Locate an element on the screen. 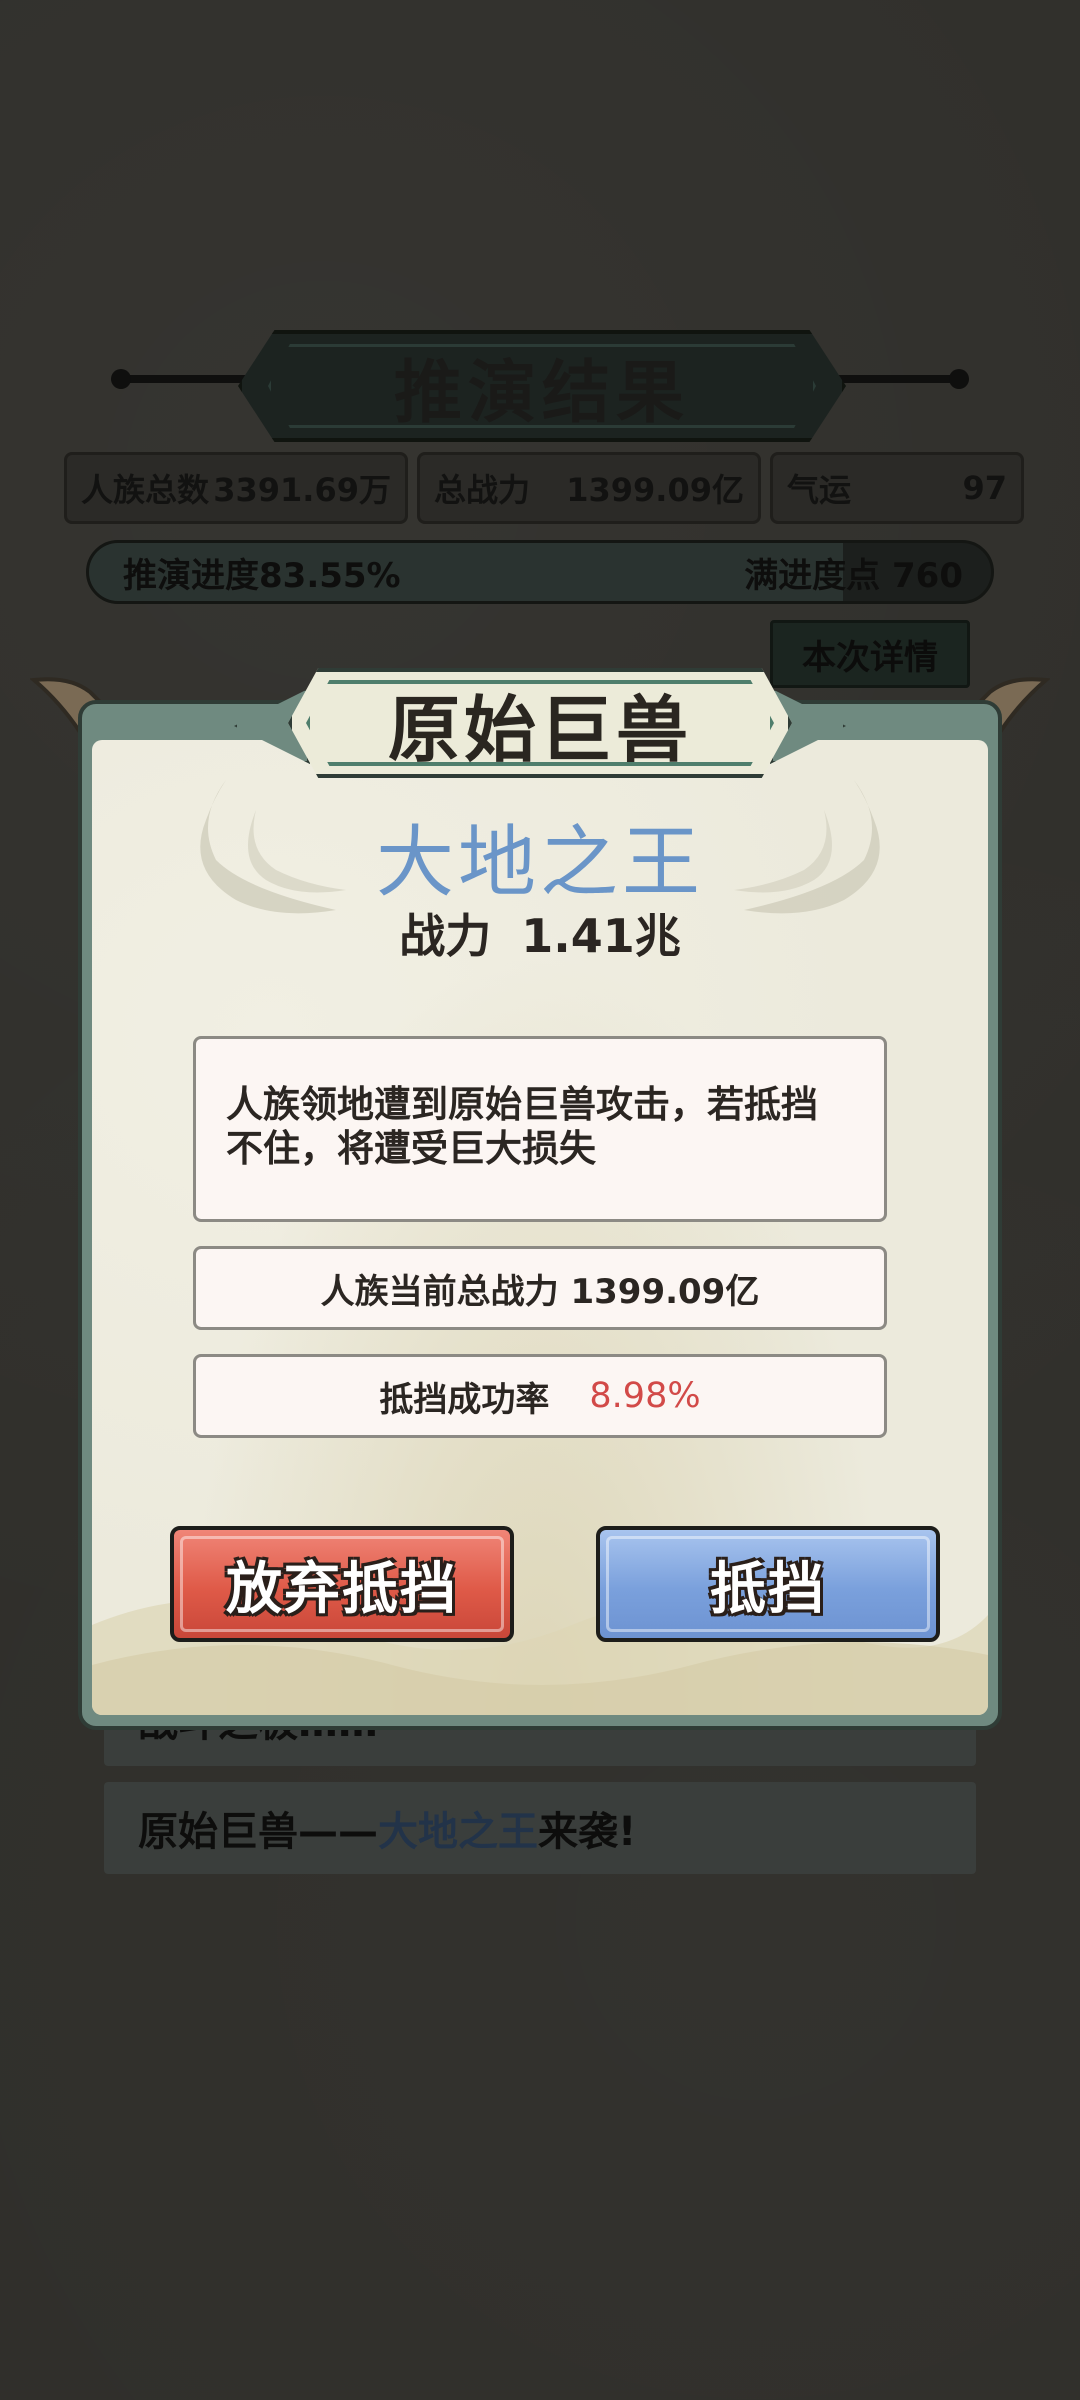 The height and width of the screenshot is (2400, 1080). success-rate-box: 抵挡成功率 8.98% is located at coordinates (540, 1396).